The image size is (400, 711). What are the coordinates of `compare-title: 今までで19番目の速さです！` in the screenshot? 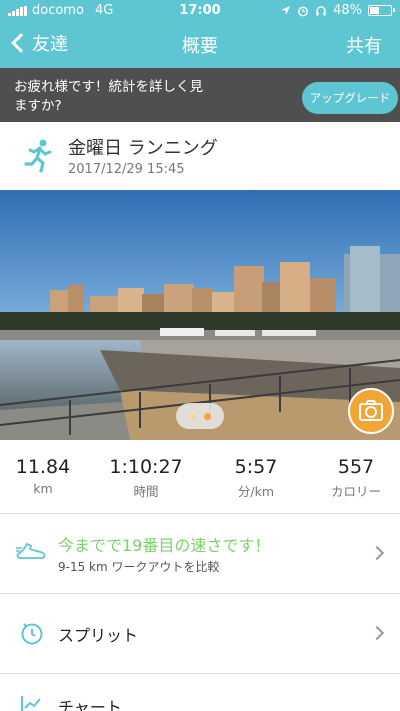 It's located at (164, 545).